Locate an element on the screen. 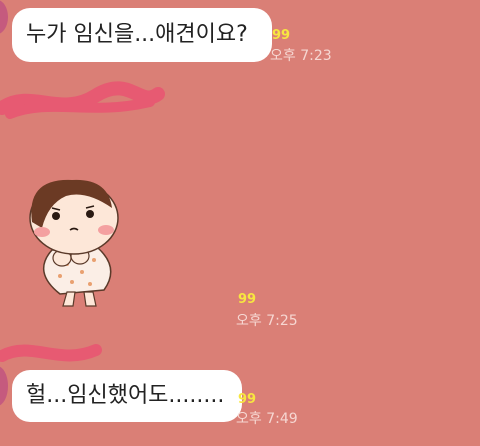 The width and height of the screenshot is (480, 446). timestamp: 오후 7:49 is located at coordinates (267, 419).